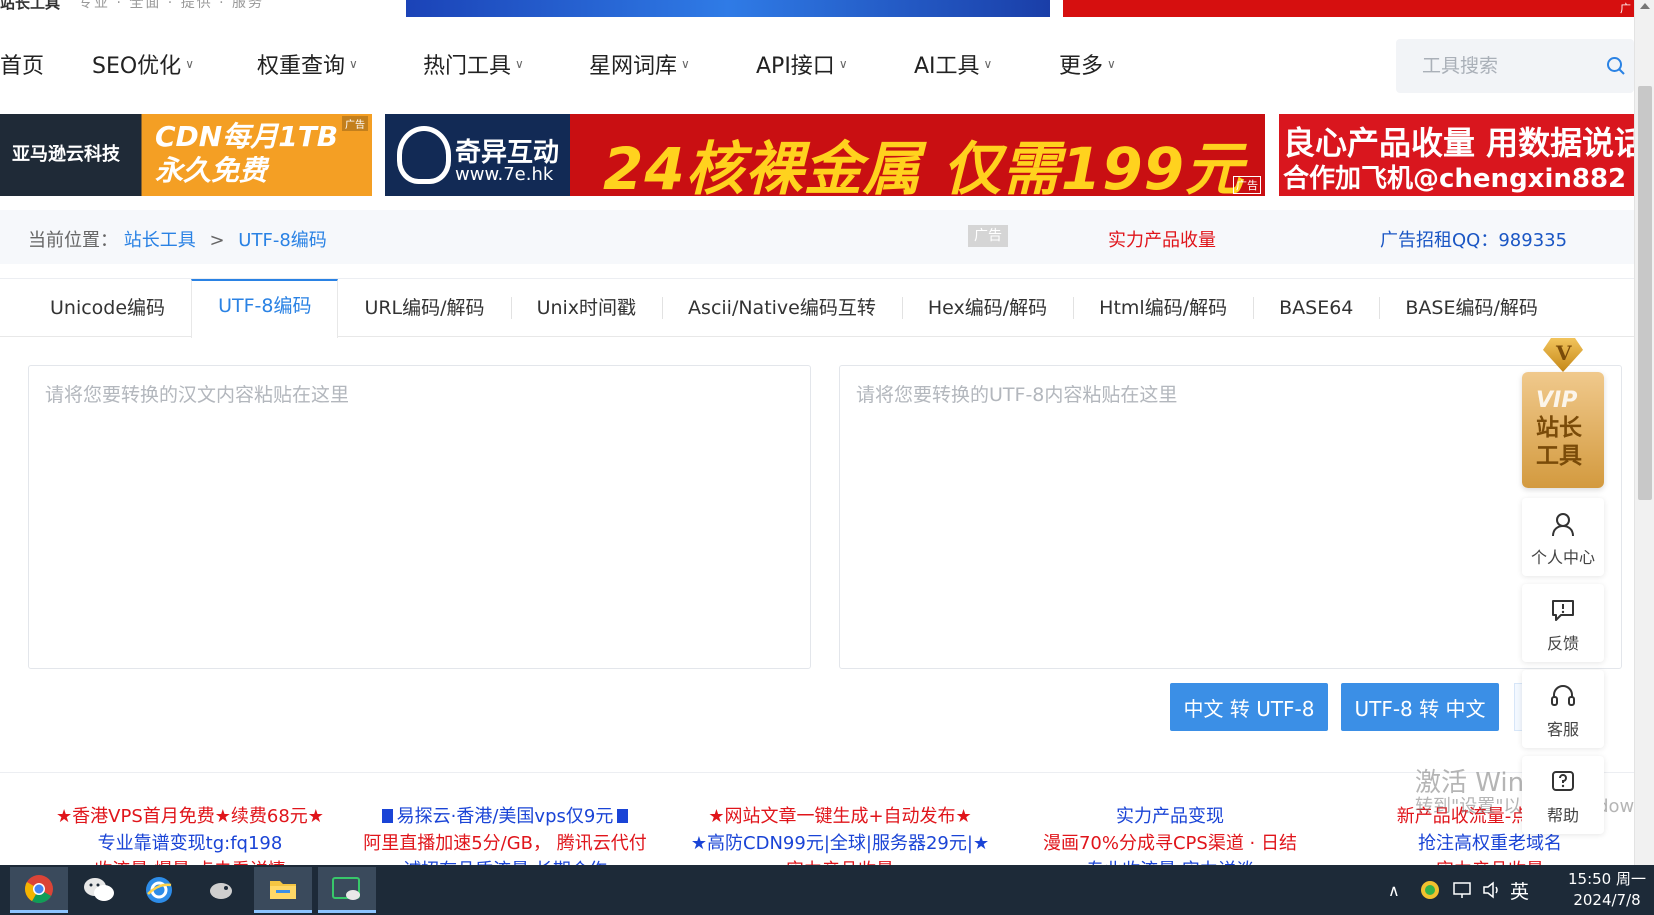  Describe the element at coordinates (1563, 795) in the screenshot. I see `help-button: 帮助` at that location.